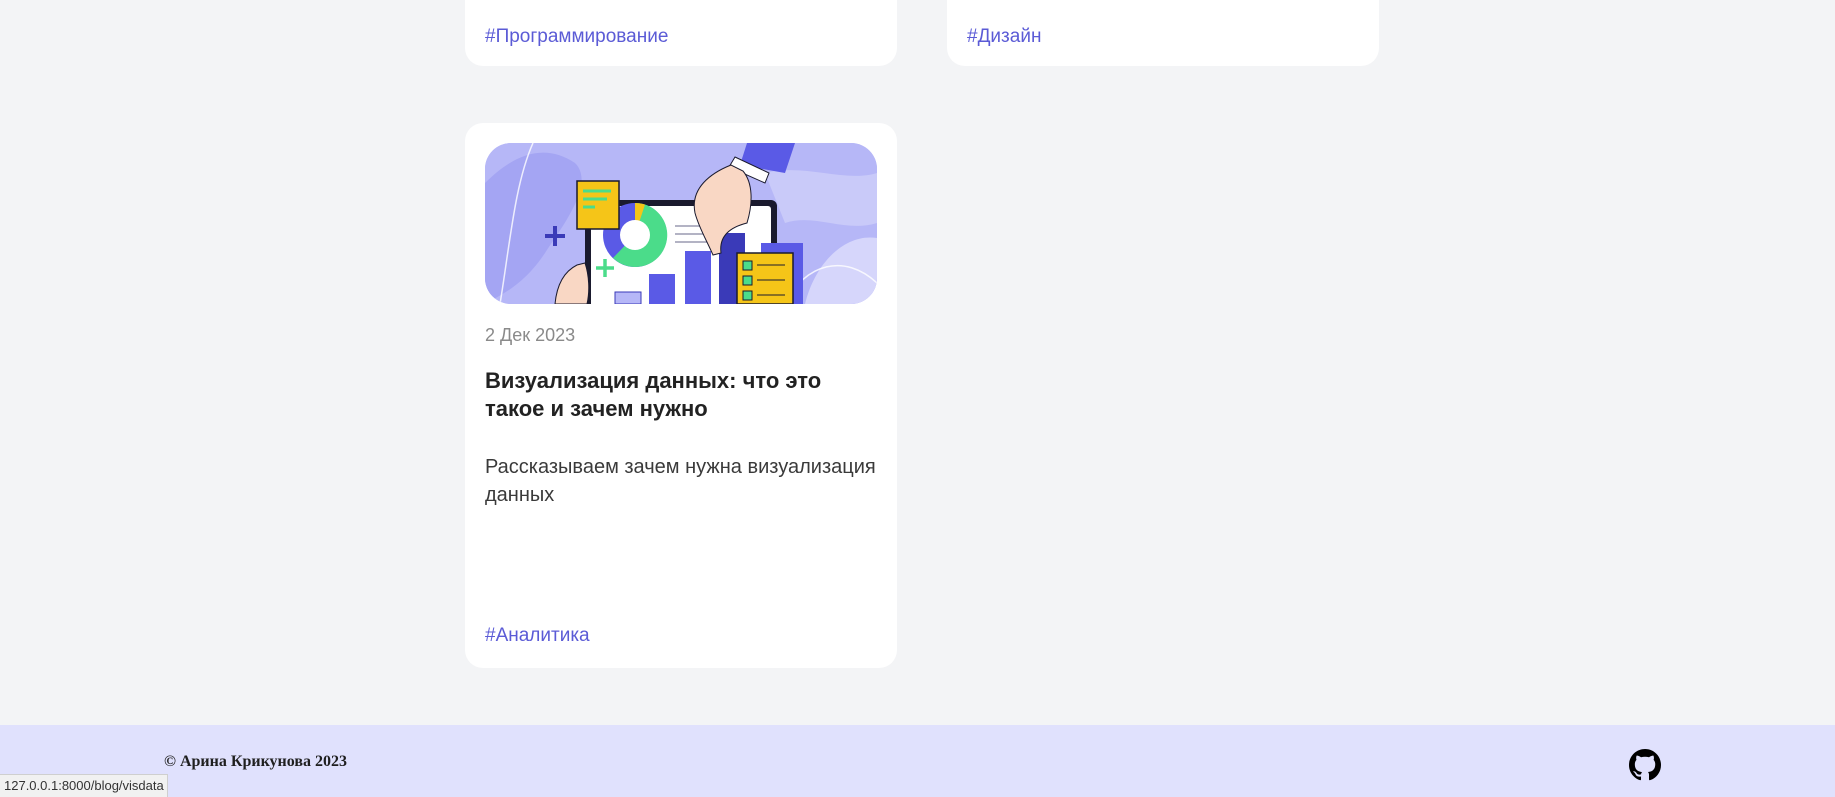 Image resolution: width=1835 pixels, height=797 pixels. I want to click on article-thumbnail, so click(681, 223).